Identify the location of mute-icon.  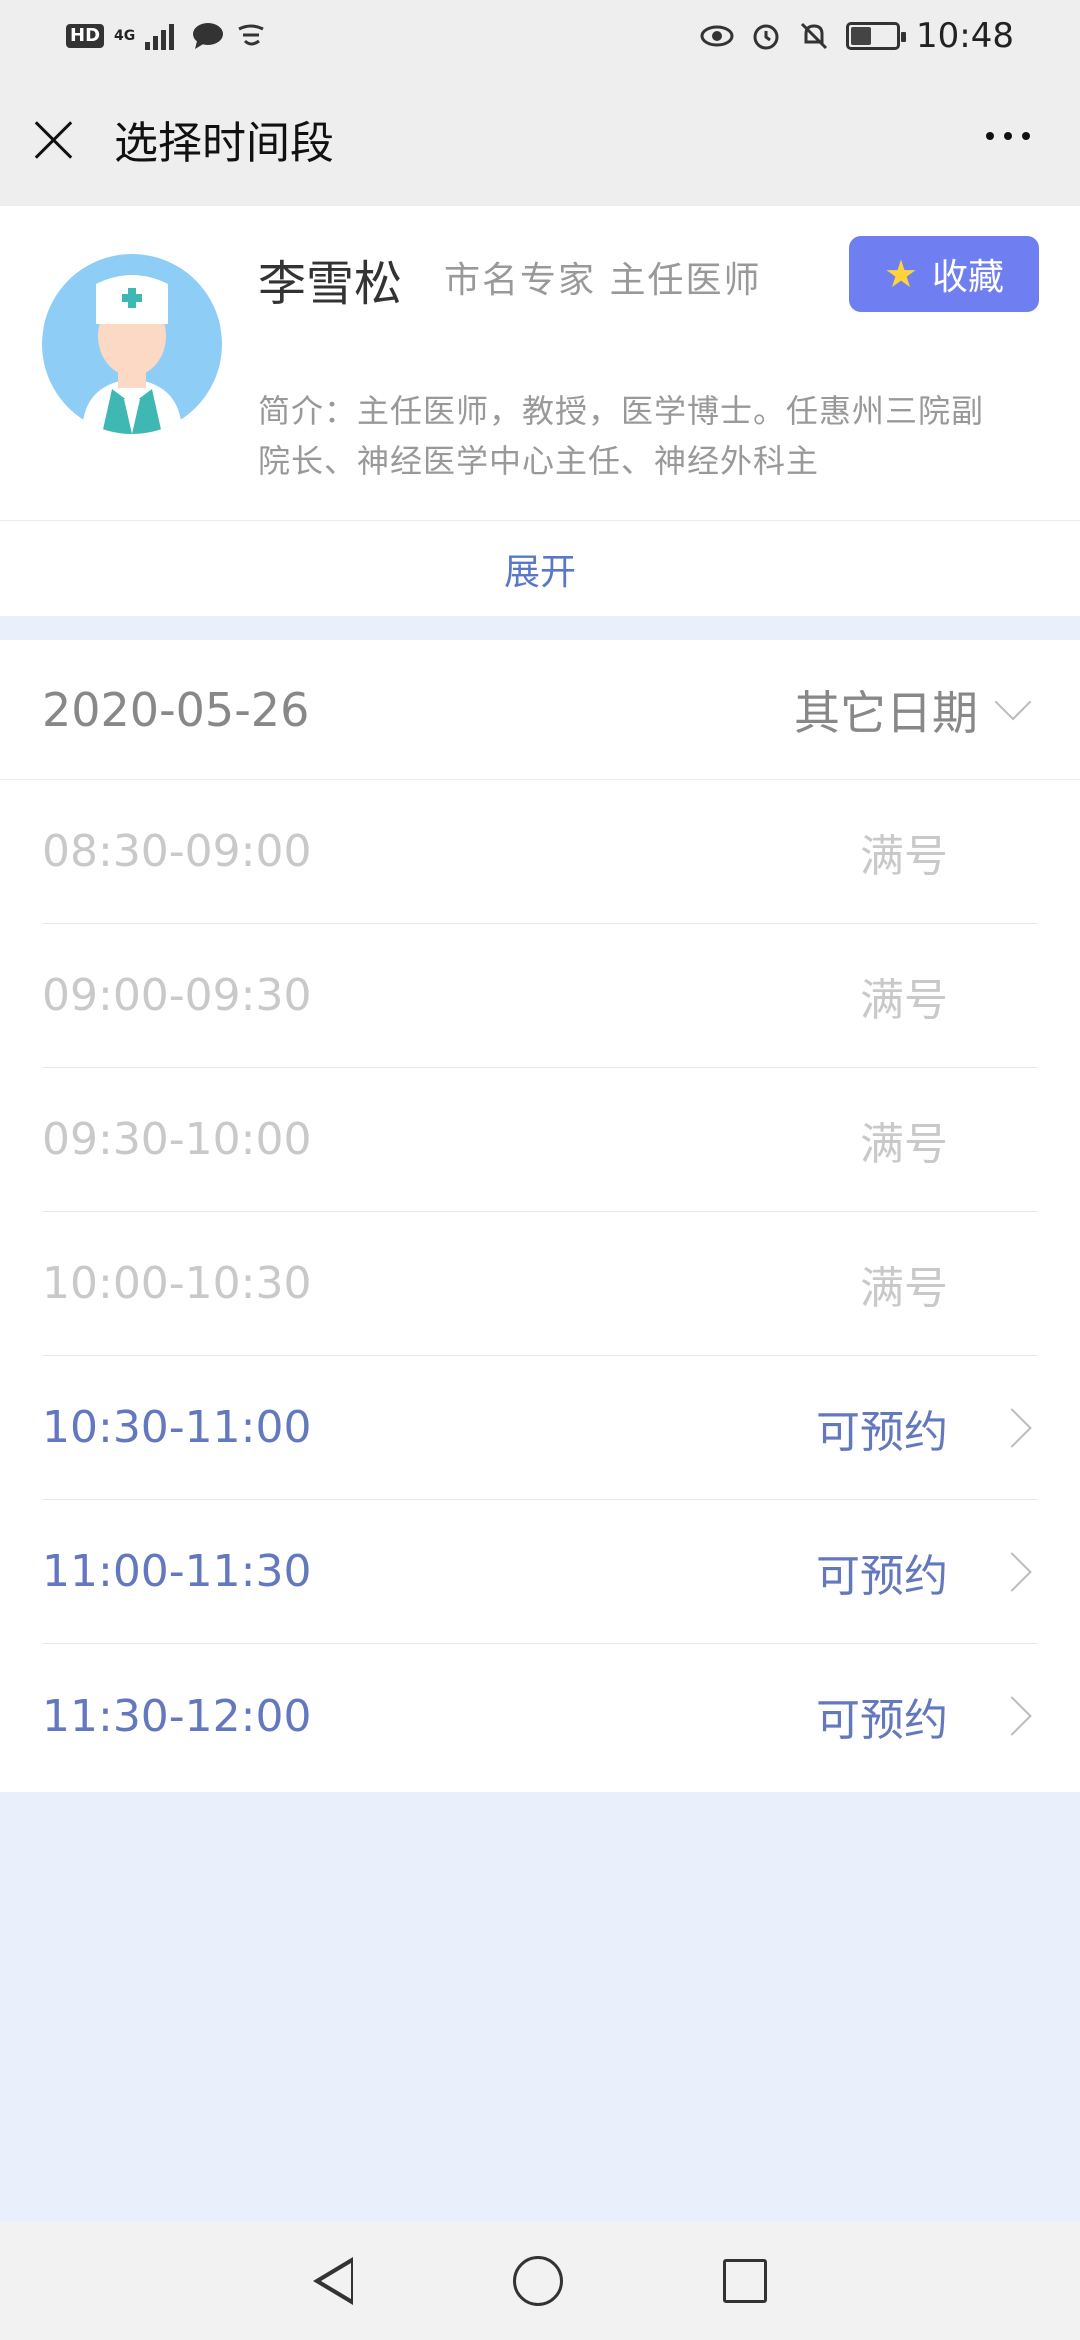
(814, 36).